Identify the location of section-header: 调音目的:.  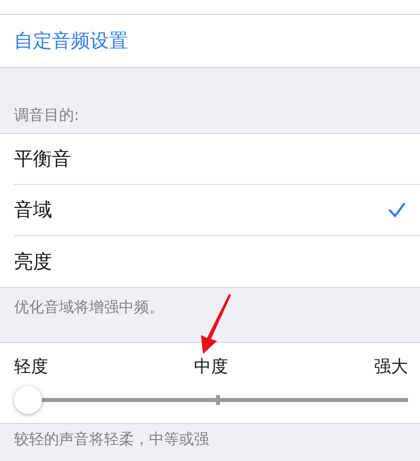
(46, 116).